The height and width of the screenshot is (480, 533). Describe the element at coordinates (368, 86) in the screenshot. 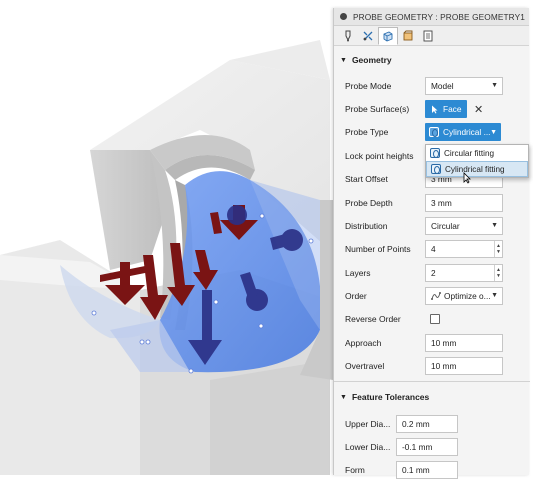

I see `probe-mode-label: Probe Mode` at that location.